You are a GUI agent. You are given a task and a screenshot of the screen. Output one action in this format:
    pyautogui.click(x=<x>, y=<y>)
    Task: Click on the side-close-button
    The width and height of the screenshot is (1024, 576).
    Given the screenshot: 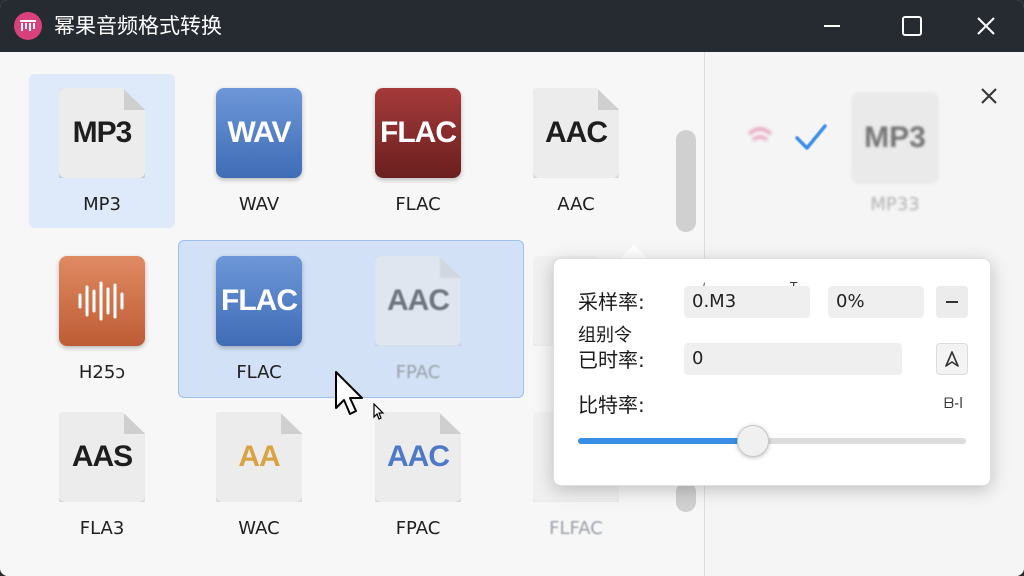 What is the action you would take?
    pyautogui.click(x=989, y=96)
    